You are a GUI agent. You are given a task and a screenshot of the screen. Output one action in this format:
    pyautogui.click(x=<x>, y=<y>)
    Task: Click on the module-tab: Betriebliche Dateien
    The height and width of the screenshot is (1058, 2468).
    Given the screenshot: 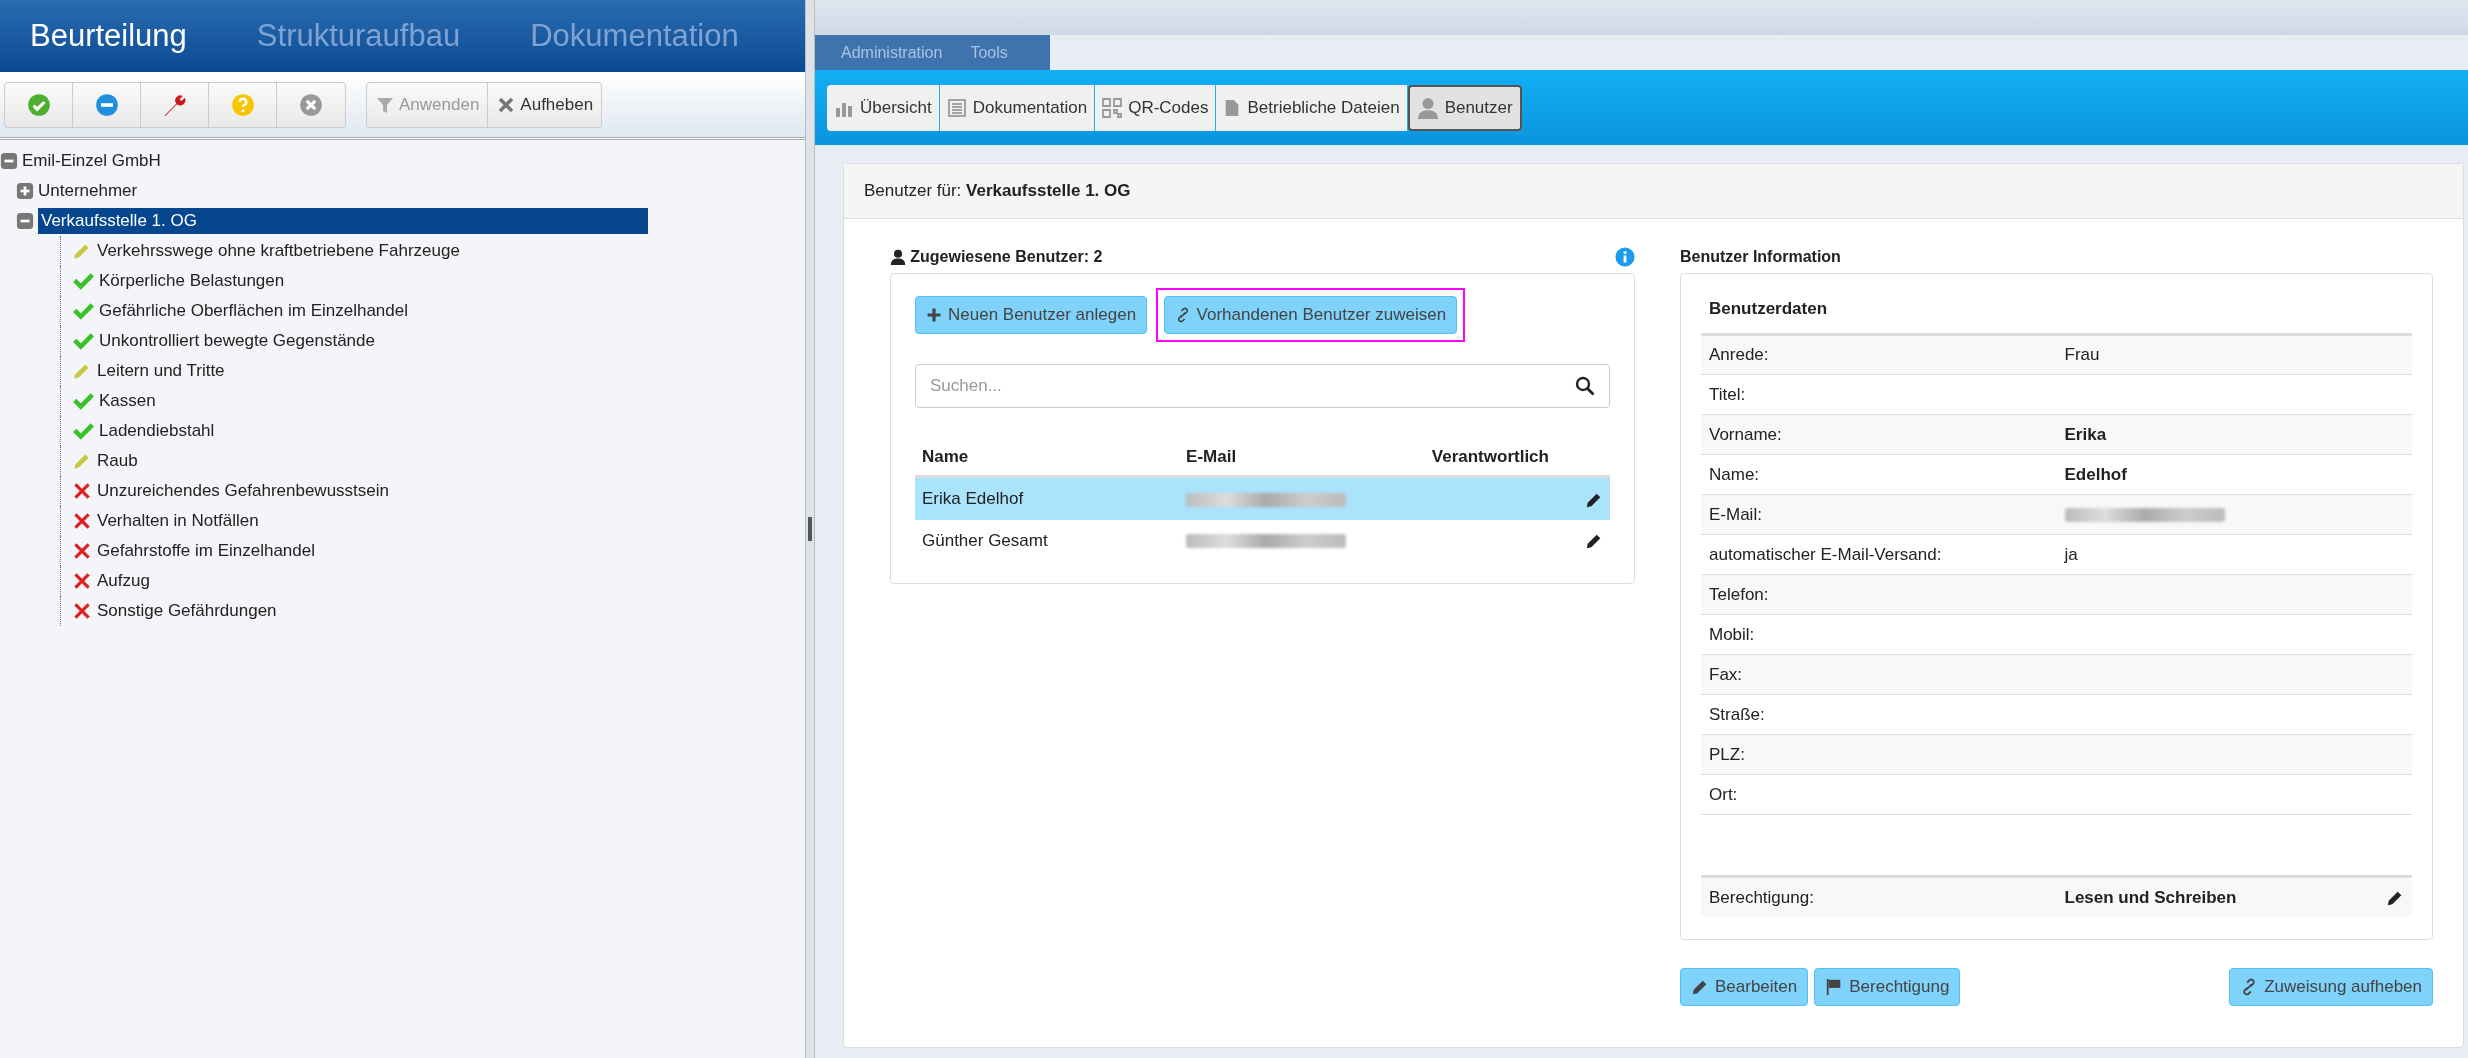 What is the action you would take?
    pyautogui.click(x=1312, y=107)
    